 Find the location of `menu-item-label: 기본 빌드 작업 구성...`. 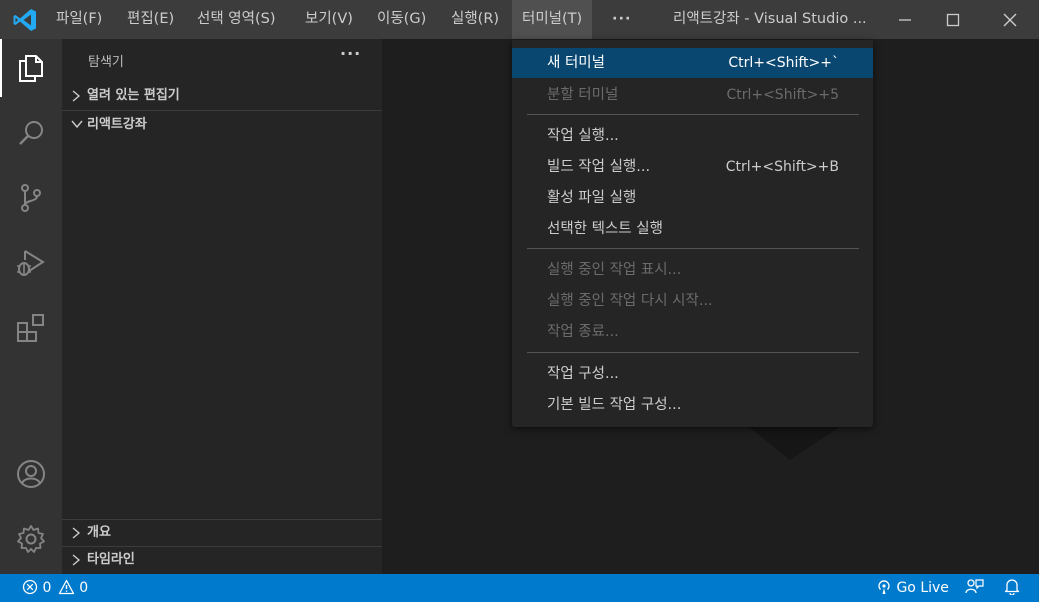

menu-item-label: 기본 빌드 작업 구성... is located at coordinates (614, 405).